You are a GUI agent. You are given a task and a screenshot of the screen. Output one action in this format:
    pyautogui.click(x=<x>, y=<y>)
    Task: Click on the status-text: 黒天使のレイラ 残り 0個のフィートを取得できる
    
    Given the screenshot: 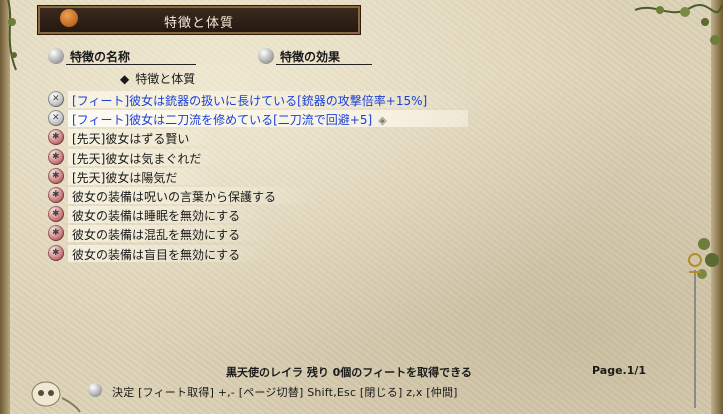 What is the action you would take?
    pyautogui.click(x=349, y=372)
    